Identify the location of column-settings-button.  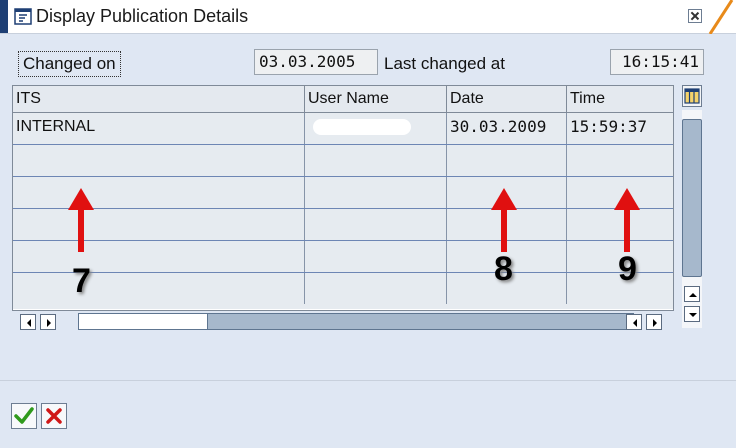
(692, 96).